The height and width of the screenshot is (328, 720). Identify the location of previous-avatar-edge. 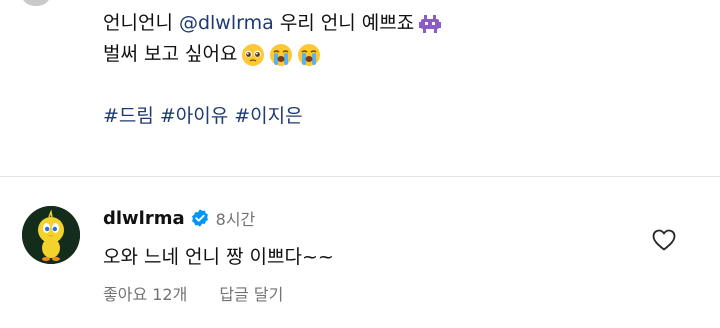
(36, 3).